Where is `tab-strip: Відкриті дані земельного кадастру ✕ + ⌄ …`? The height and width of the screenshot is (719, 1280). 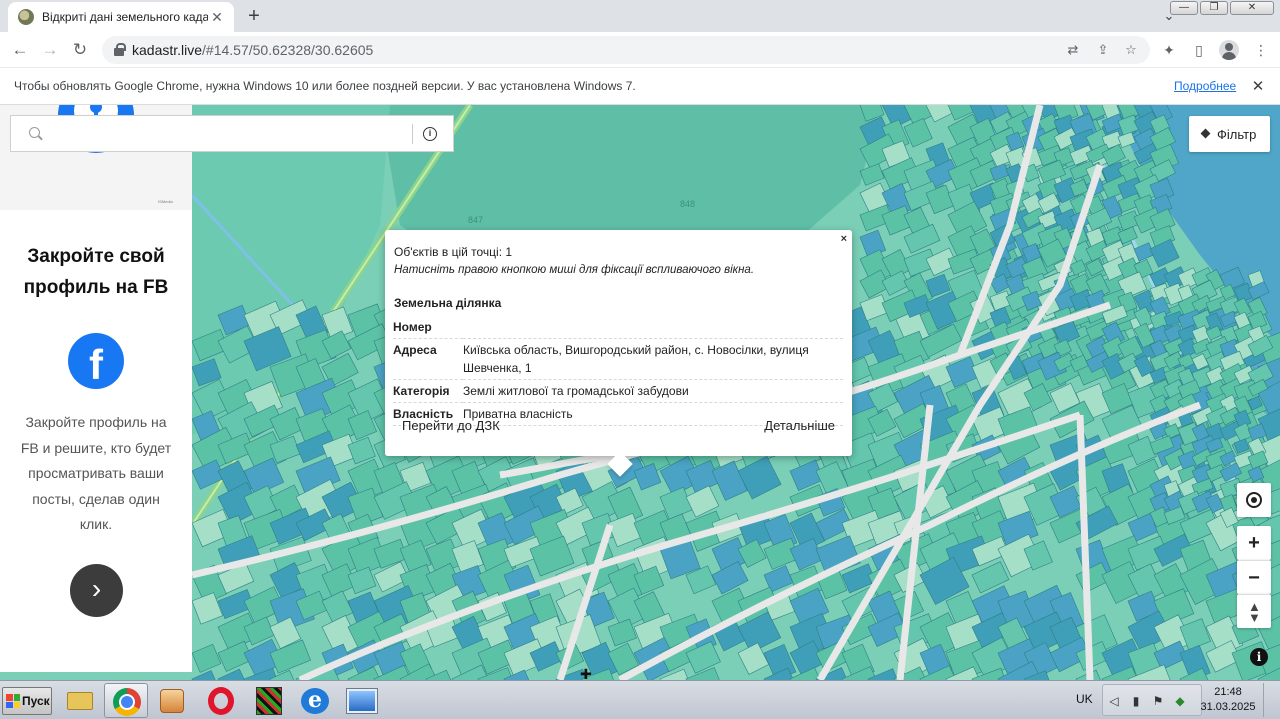 tab-strip: Відкриті дані земельного кадастру ✕ + ⌄ … is located at coordinates (640, 16).